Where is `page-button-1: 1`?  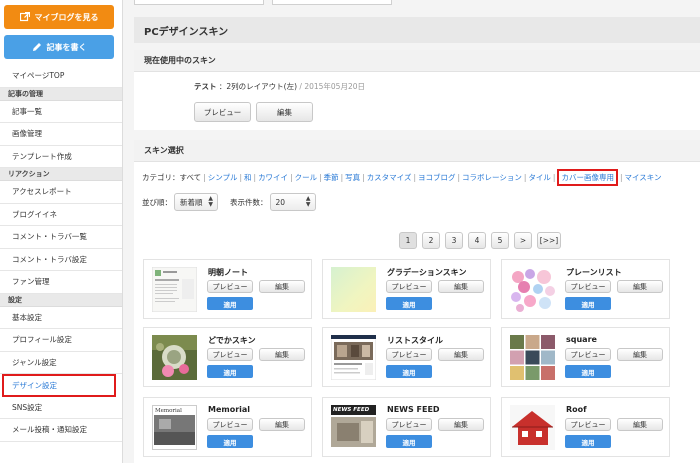
page-button-1: 1 is located at coordinates (408, 240).